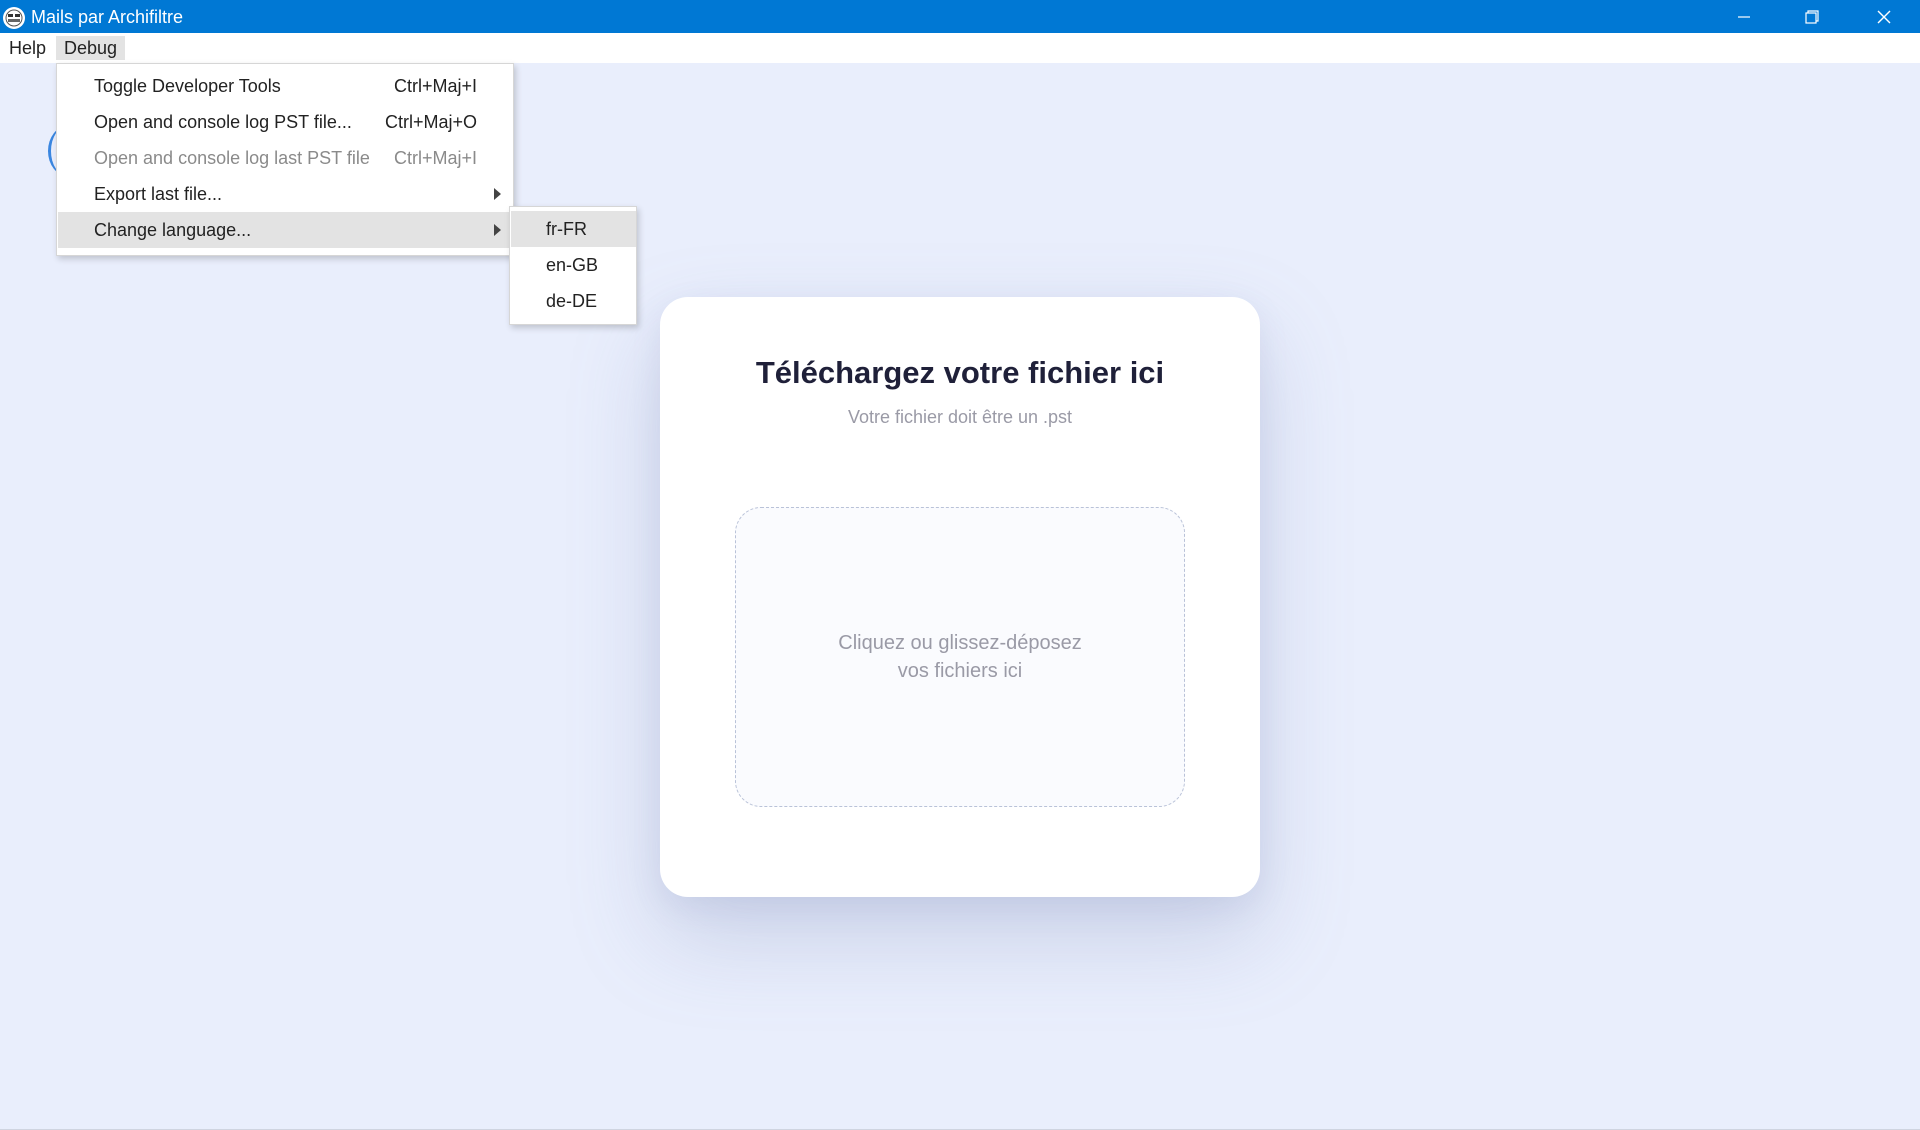 This screenshot has height=1130, width=1920. I want to click on menu-help: Help, so click(27, 48).